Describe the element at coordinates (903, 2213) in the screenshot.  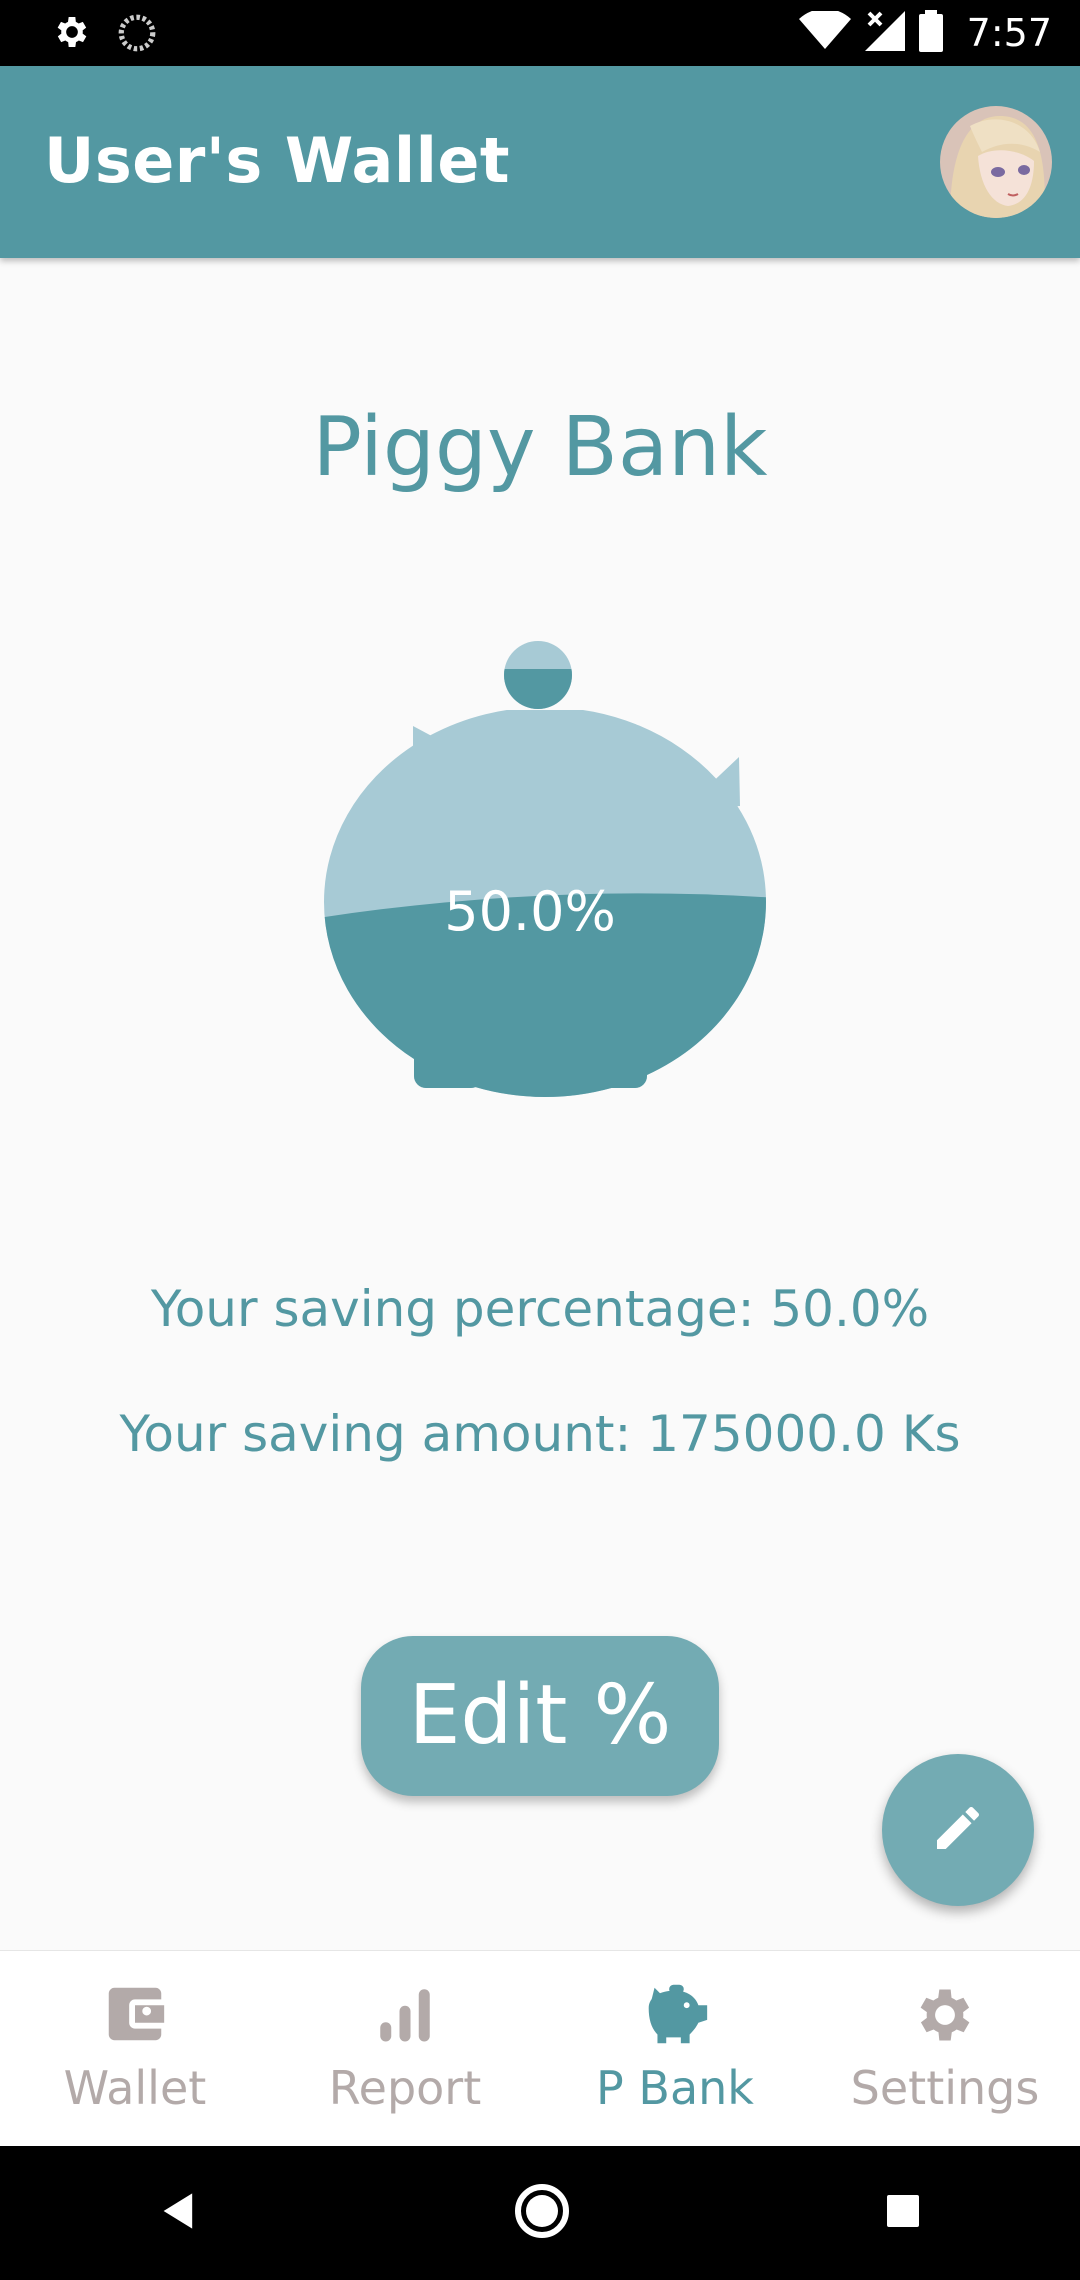
I see `recents-icon` at that location.